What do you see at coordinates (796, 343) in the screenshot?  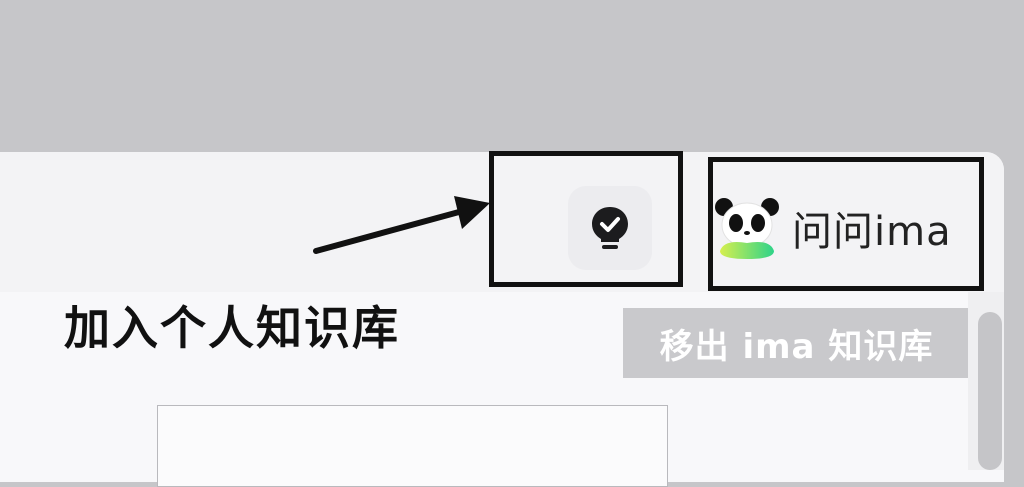 I see `remove-from-knowledge-base-tooltip: 移出 ima 知识库` at bounding box center [796, 343].